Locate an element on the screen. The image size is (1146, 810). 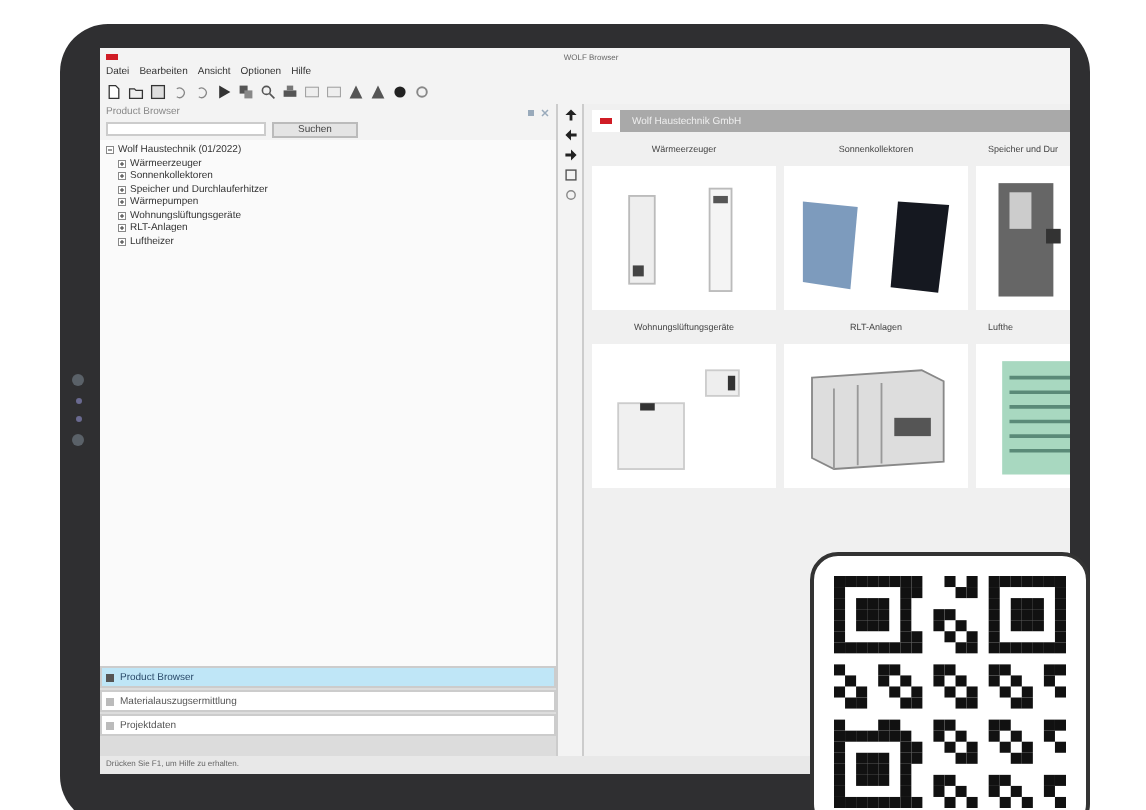
search-icon is located at coordinates (268, 92).